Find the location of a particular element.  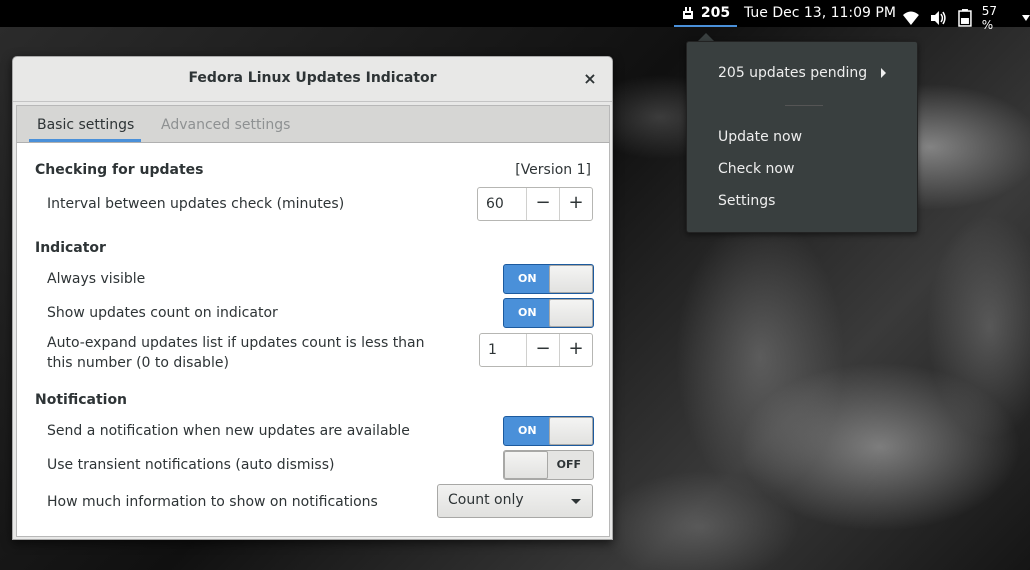

update-now-item: Update now is located at coordinates (760, 137).